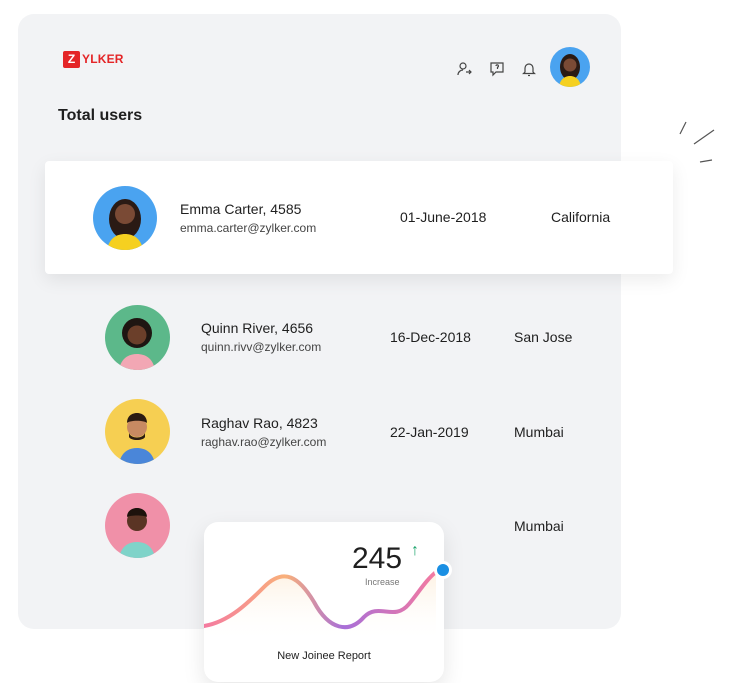  What do you see at coordinates (324, 656) in the screenshot?
I see `report-title: New Joinee Report` at bounding box center [324, 656].